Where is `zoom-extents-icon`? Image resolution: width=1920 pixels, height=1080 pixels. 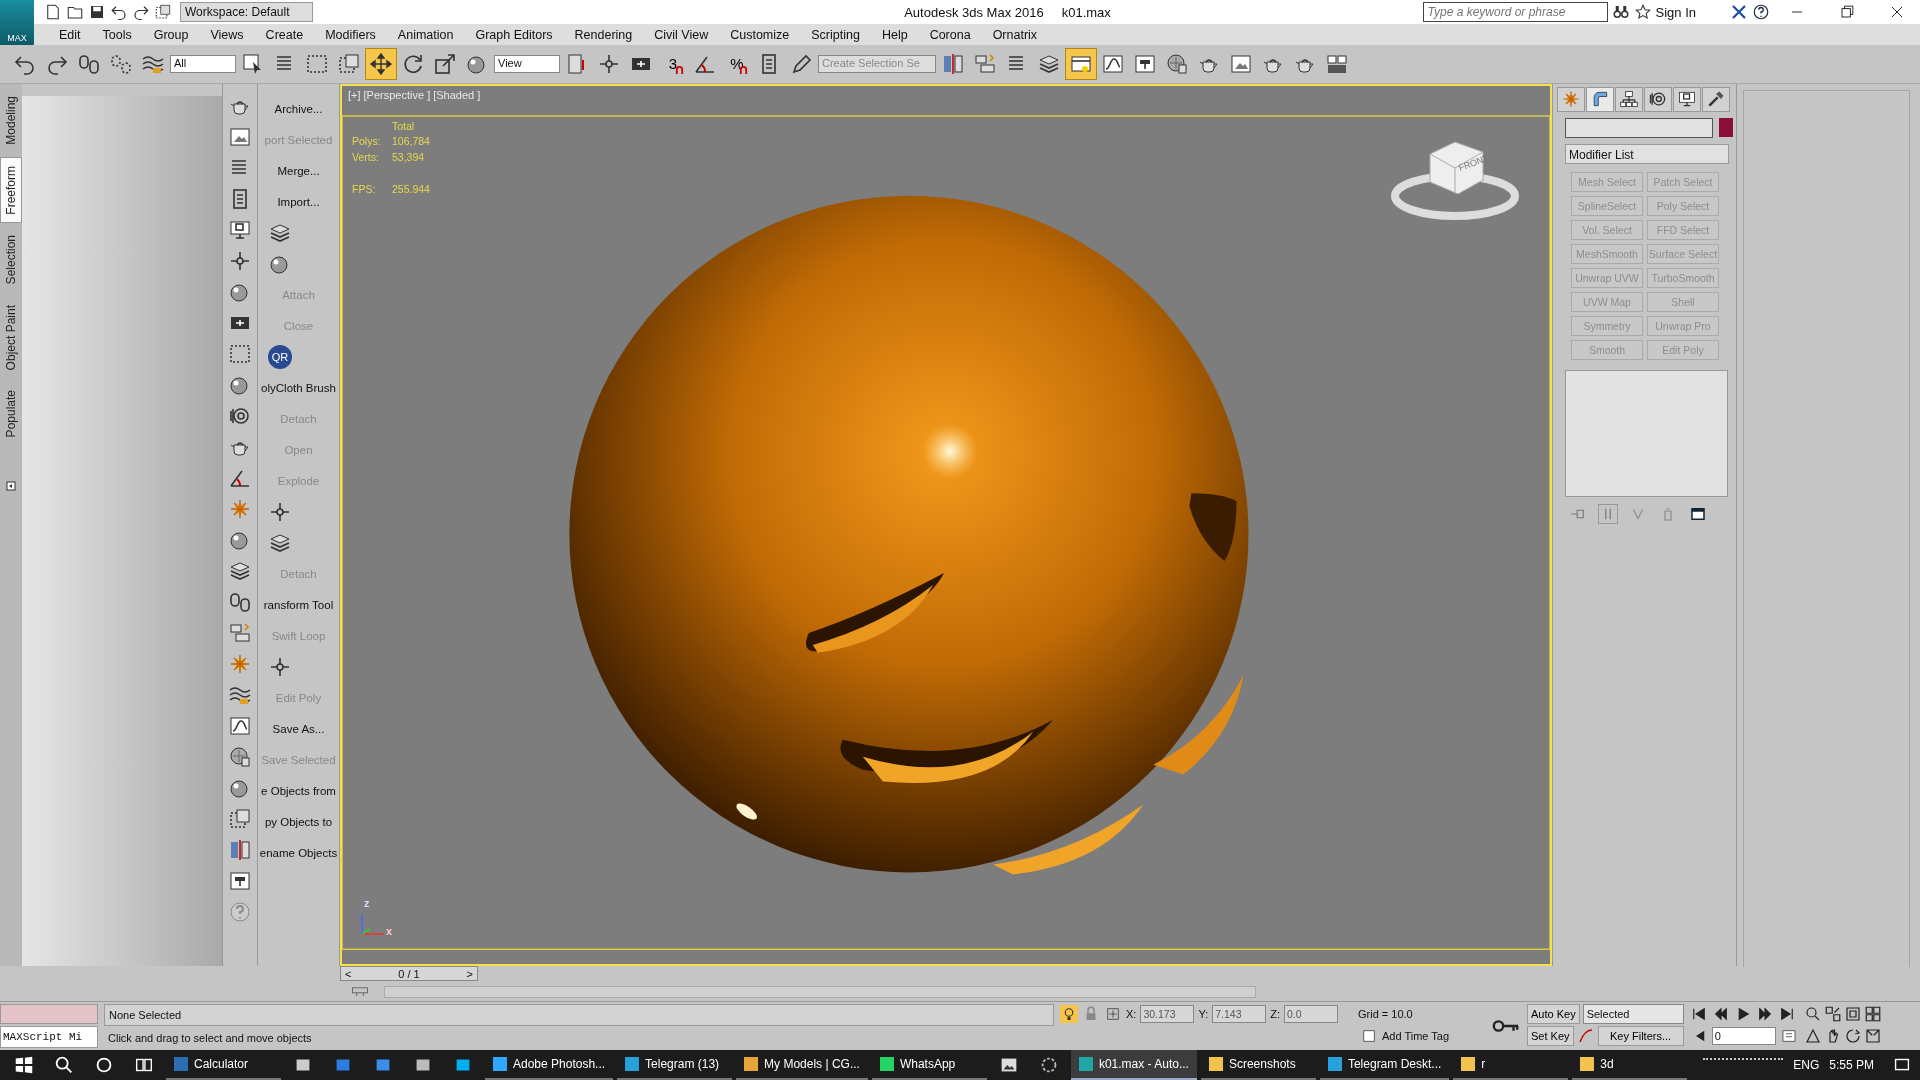 zoom-extents-icon is located at coordinates (1852, 1014).